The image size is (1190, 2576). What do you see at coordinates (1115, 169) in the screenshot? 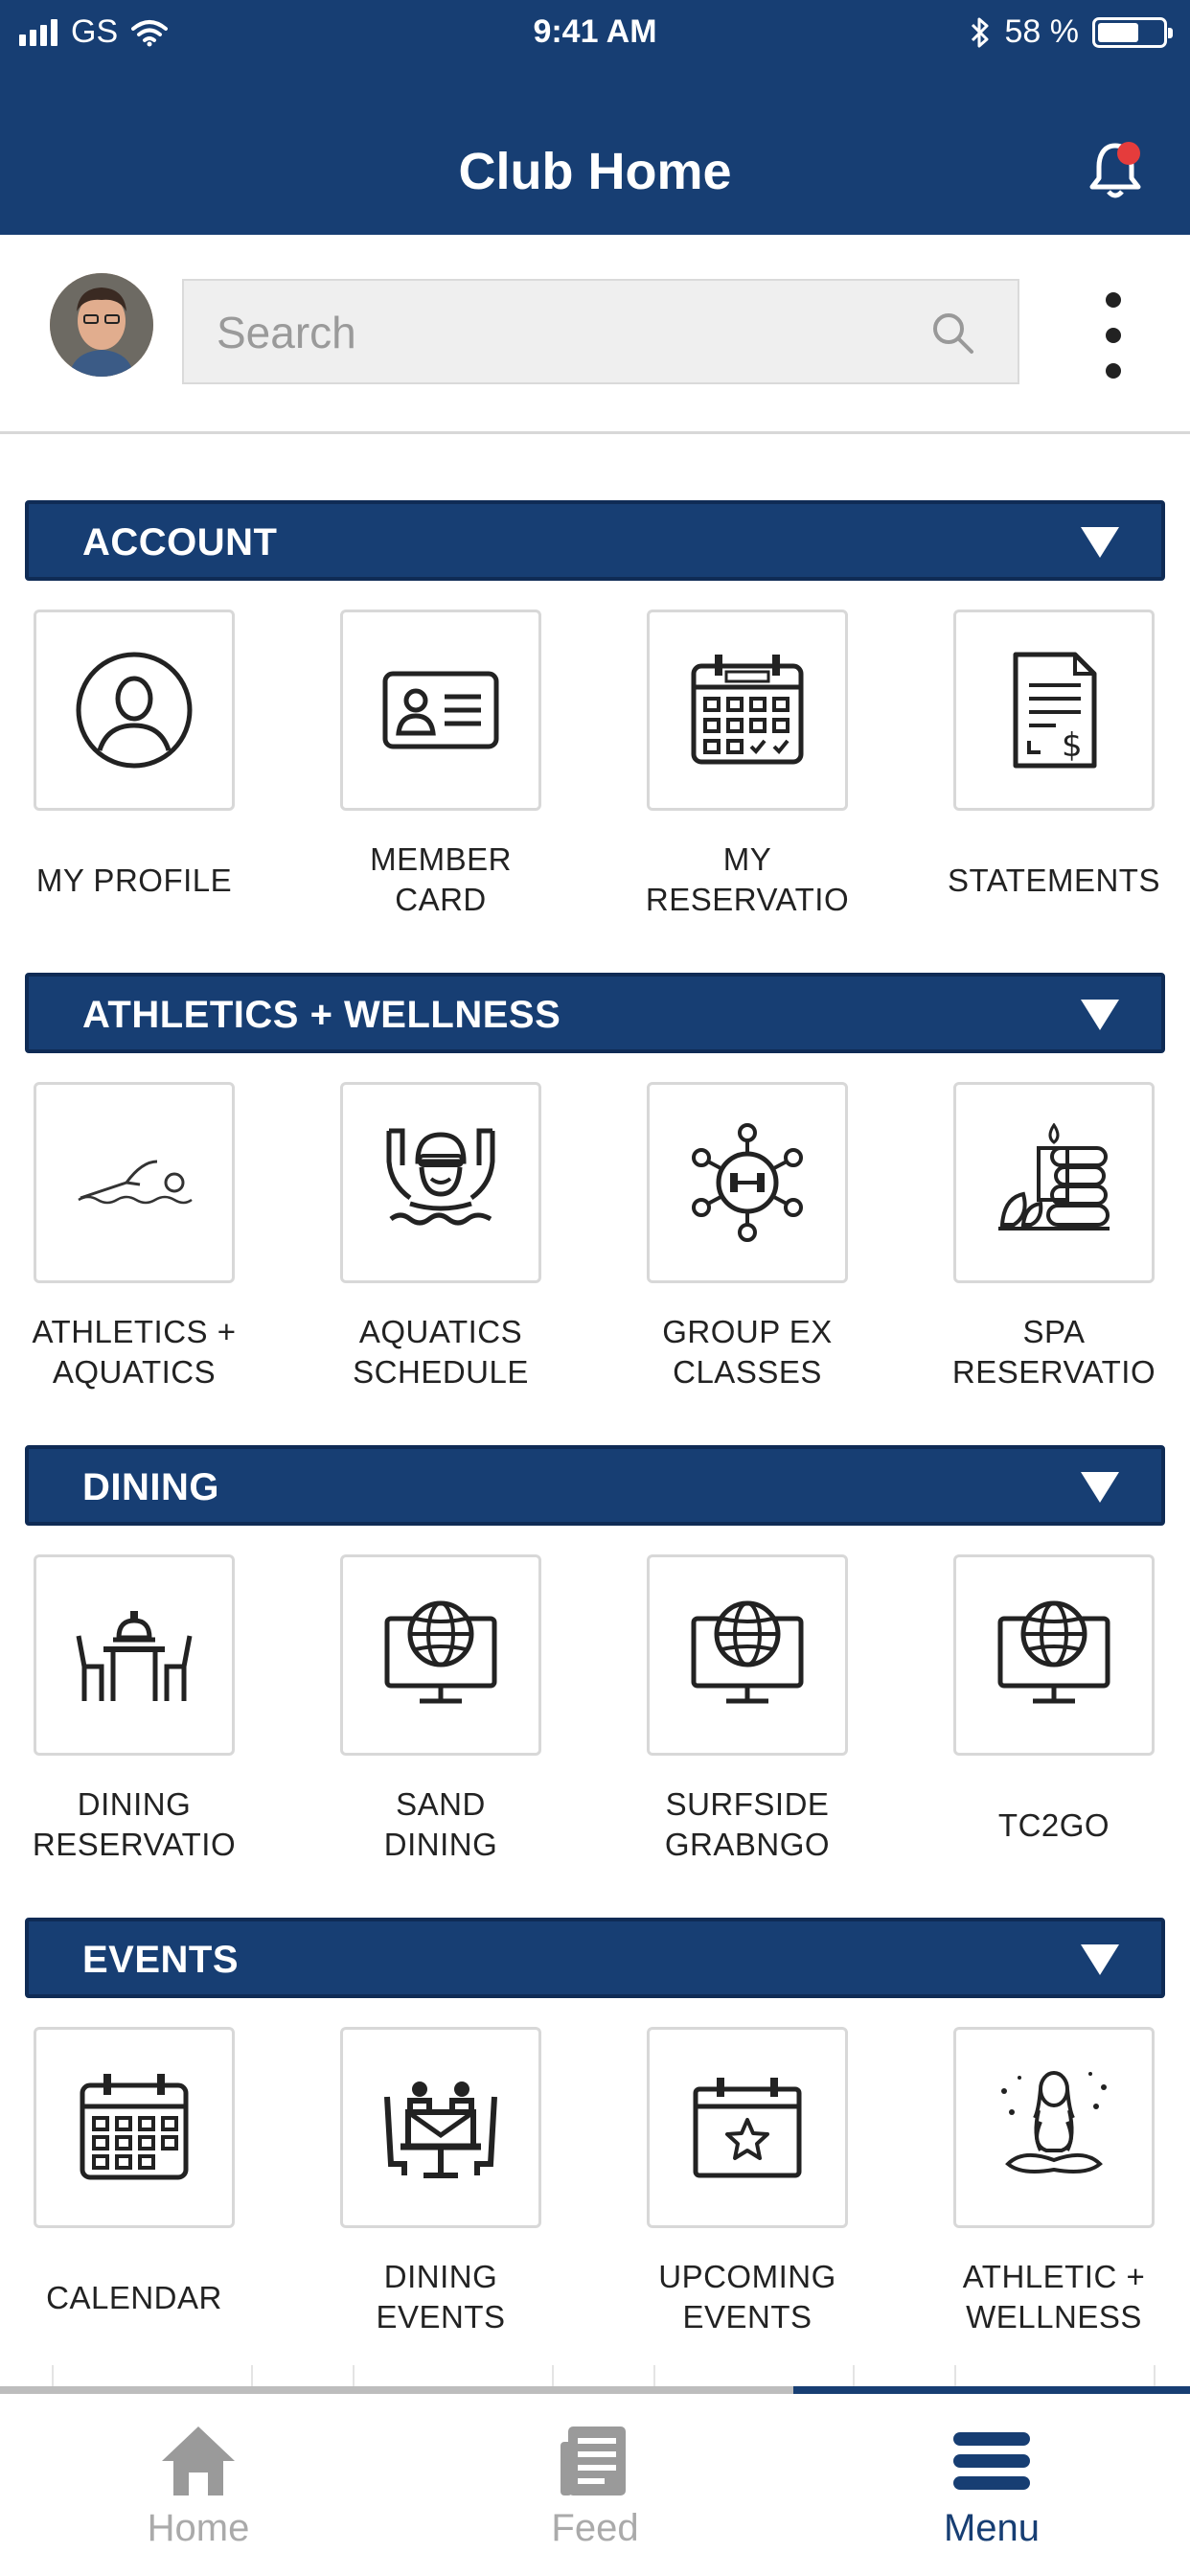
I see `notifications-button` at bounding box center [1115, 169].